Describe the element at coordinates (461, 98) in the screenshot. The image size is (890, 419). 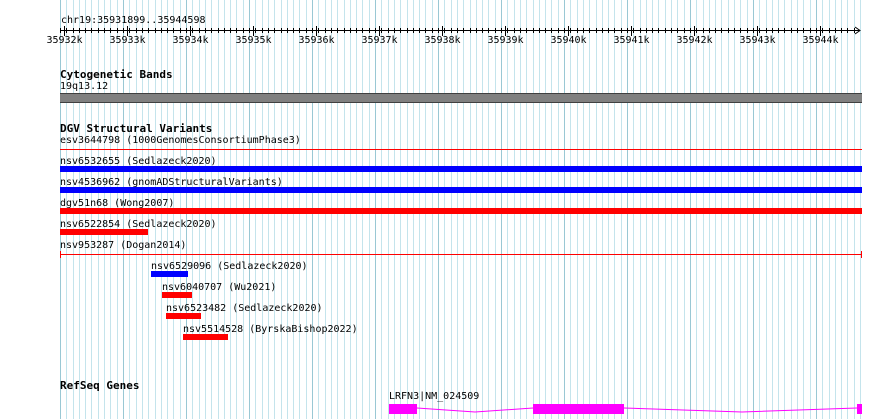
I see `cytoband-bar` at that location.